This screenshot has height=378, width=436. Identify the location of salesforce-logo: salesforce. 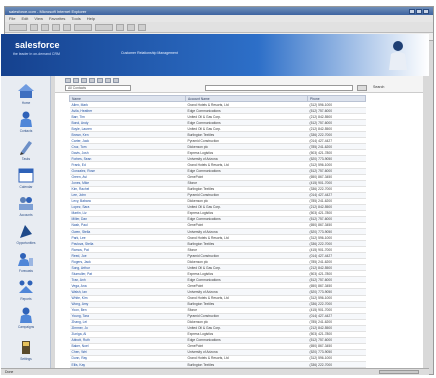
(37, 45).